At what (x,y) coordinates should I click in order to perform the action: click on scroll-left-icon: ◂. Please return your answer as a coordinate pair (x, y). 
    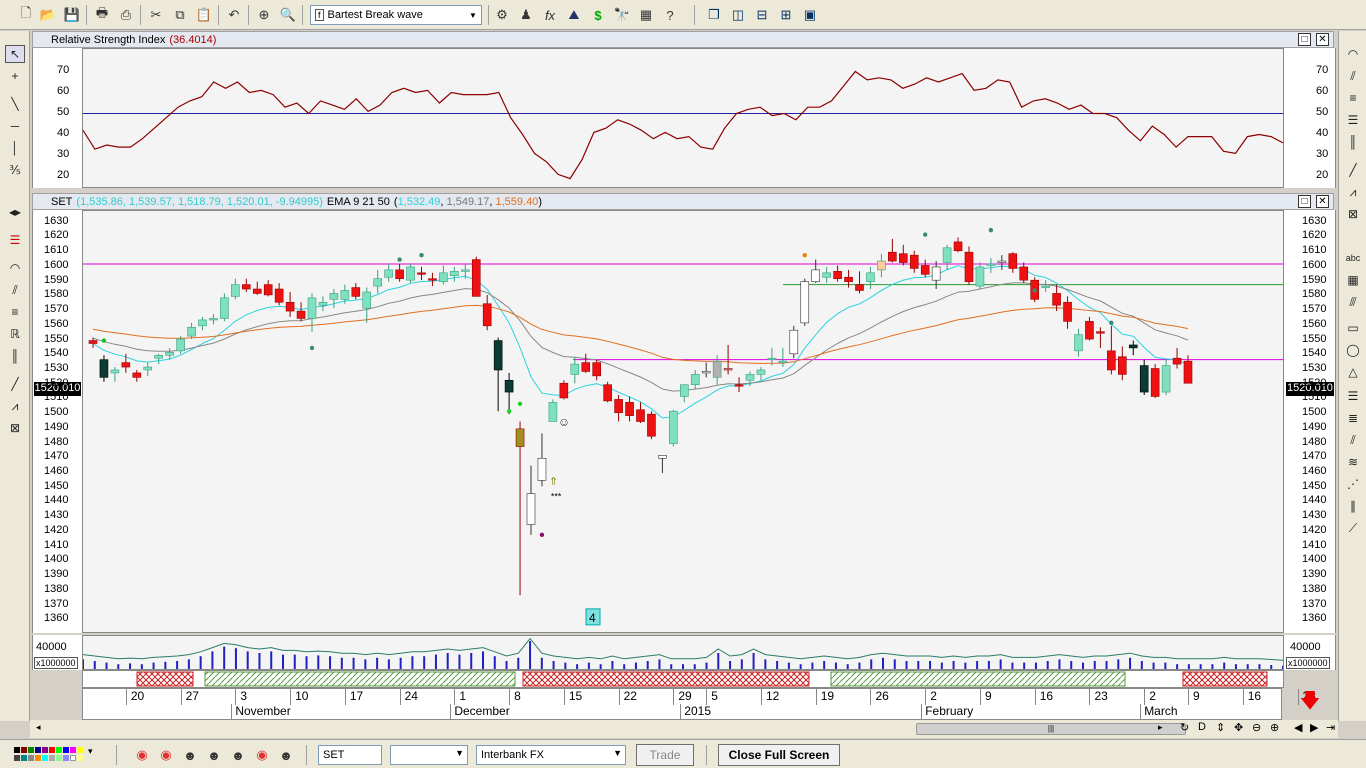
    Looking at the image, I should click on (38, 727).